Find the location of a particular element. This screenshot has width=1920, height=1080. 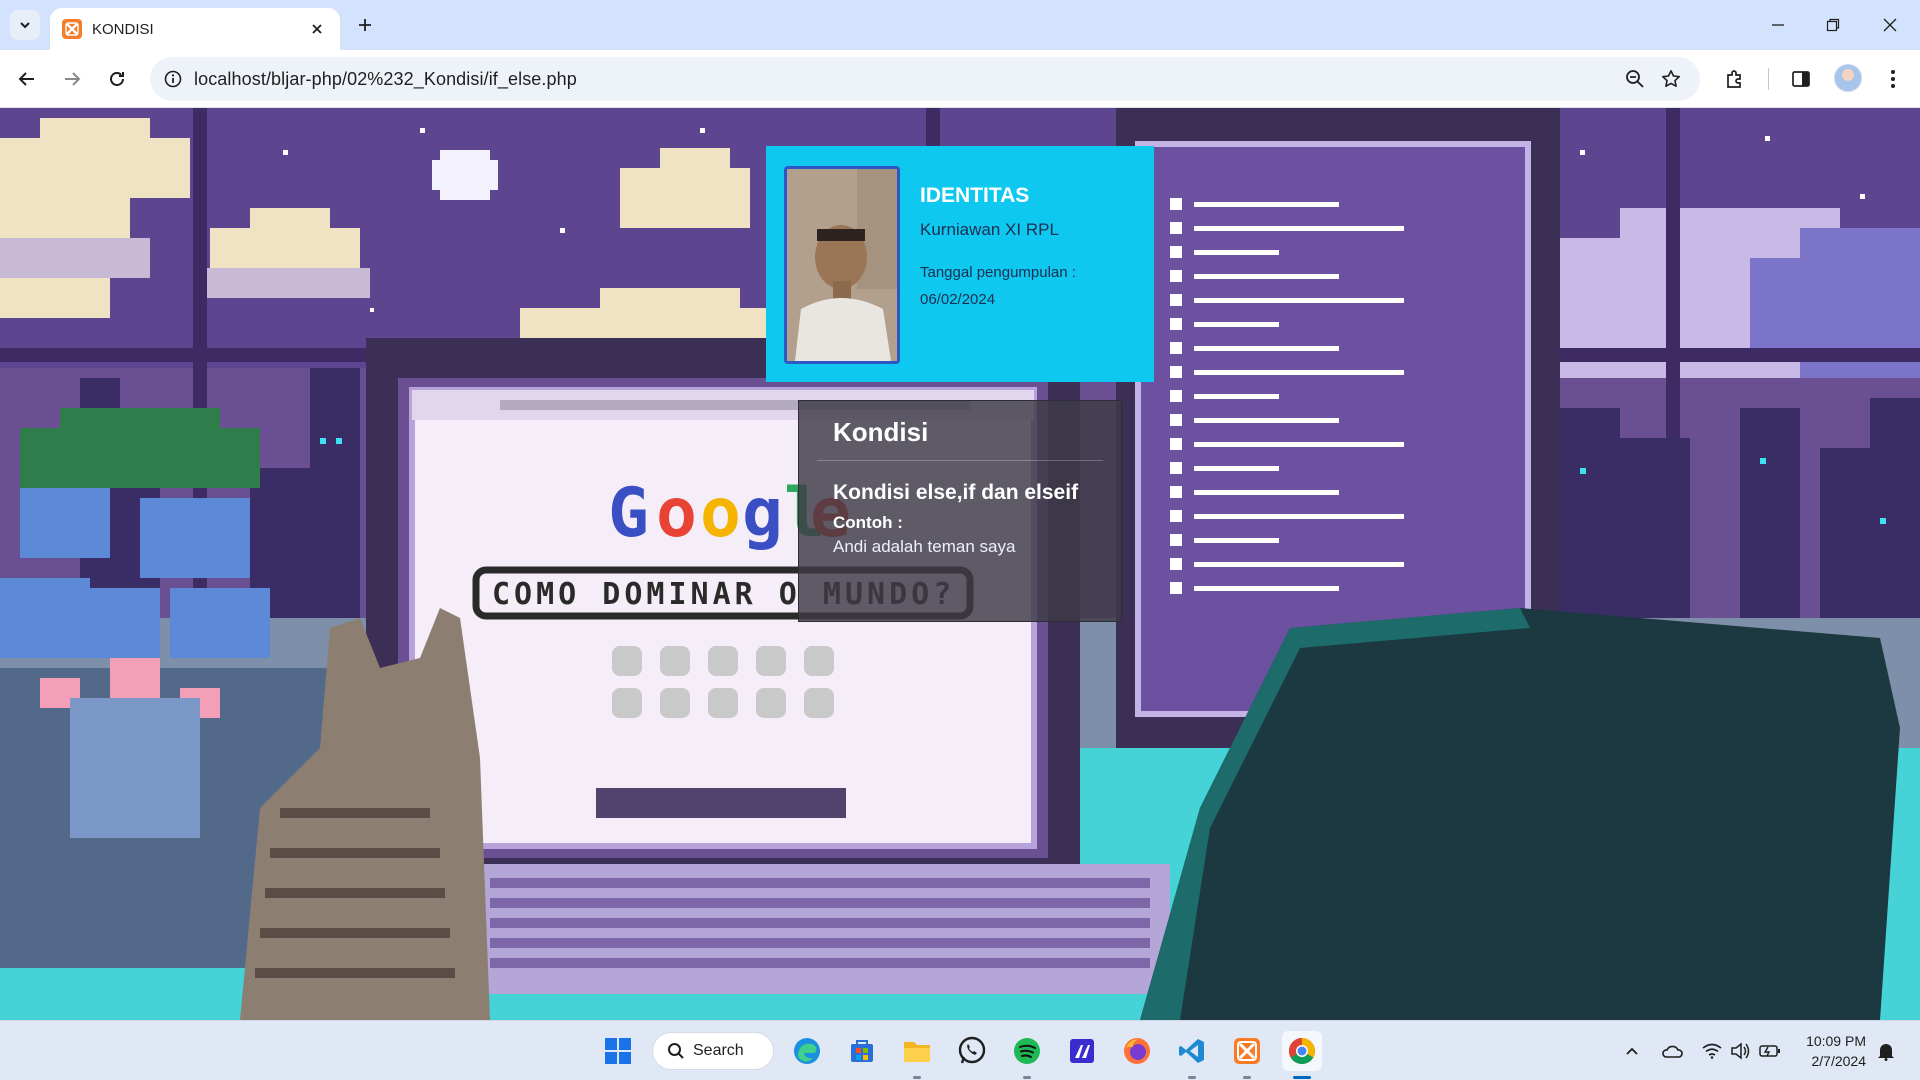

side-panel-icon is located at coordinates (1801, 79).